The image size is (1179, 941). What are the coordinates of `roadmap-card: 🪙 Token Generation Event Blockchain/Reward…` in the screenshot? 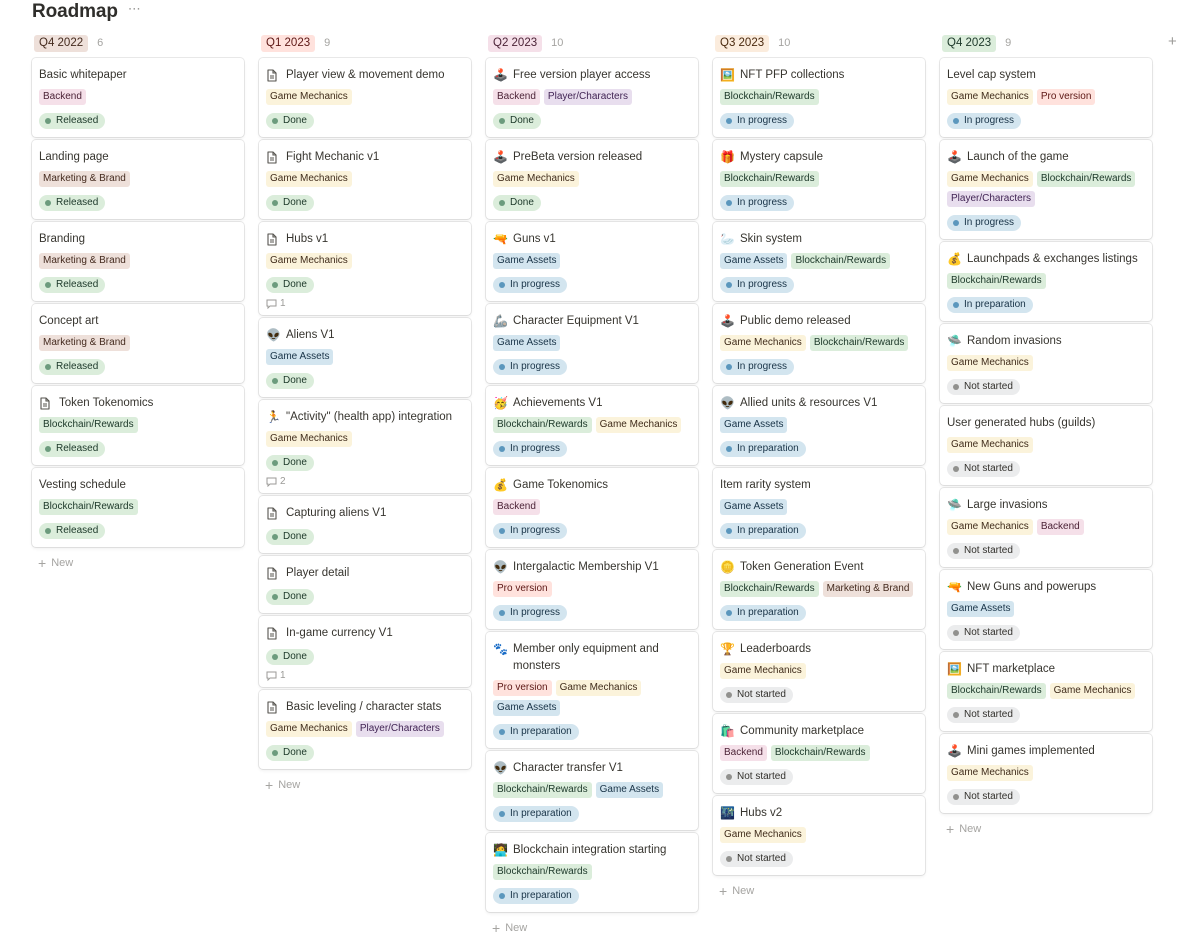 It's located at (819, 589).